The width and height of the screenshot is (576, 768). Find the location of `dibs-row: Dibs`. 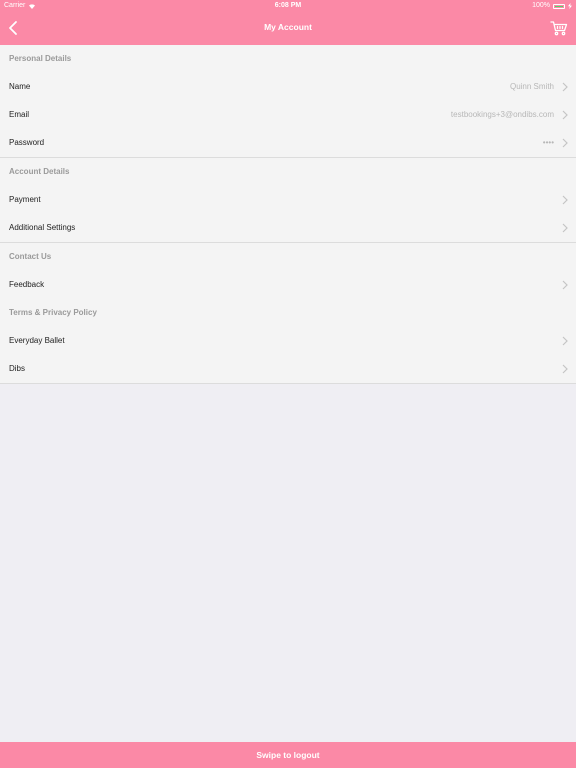

dibs-row: Dibs is located at coordinates (288, 369).